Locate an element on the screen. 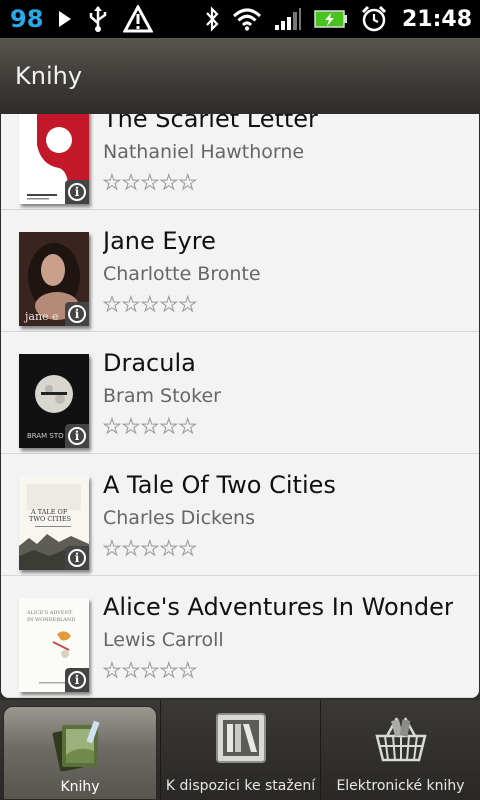 This screenshot has width=480, height=800. tab-ebooks: Elektronické knihy is located at coordinates (400, 750).